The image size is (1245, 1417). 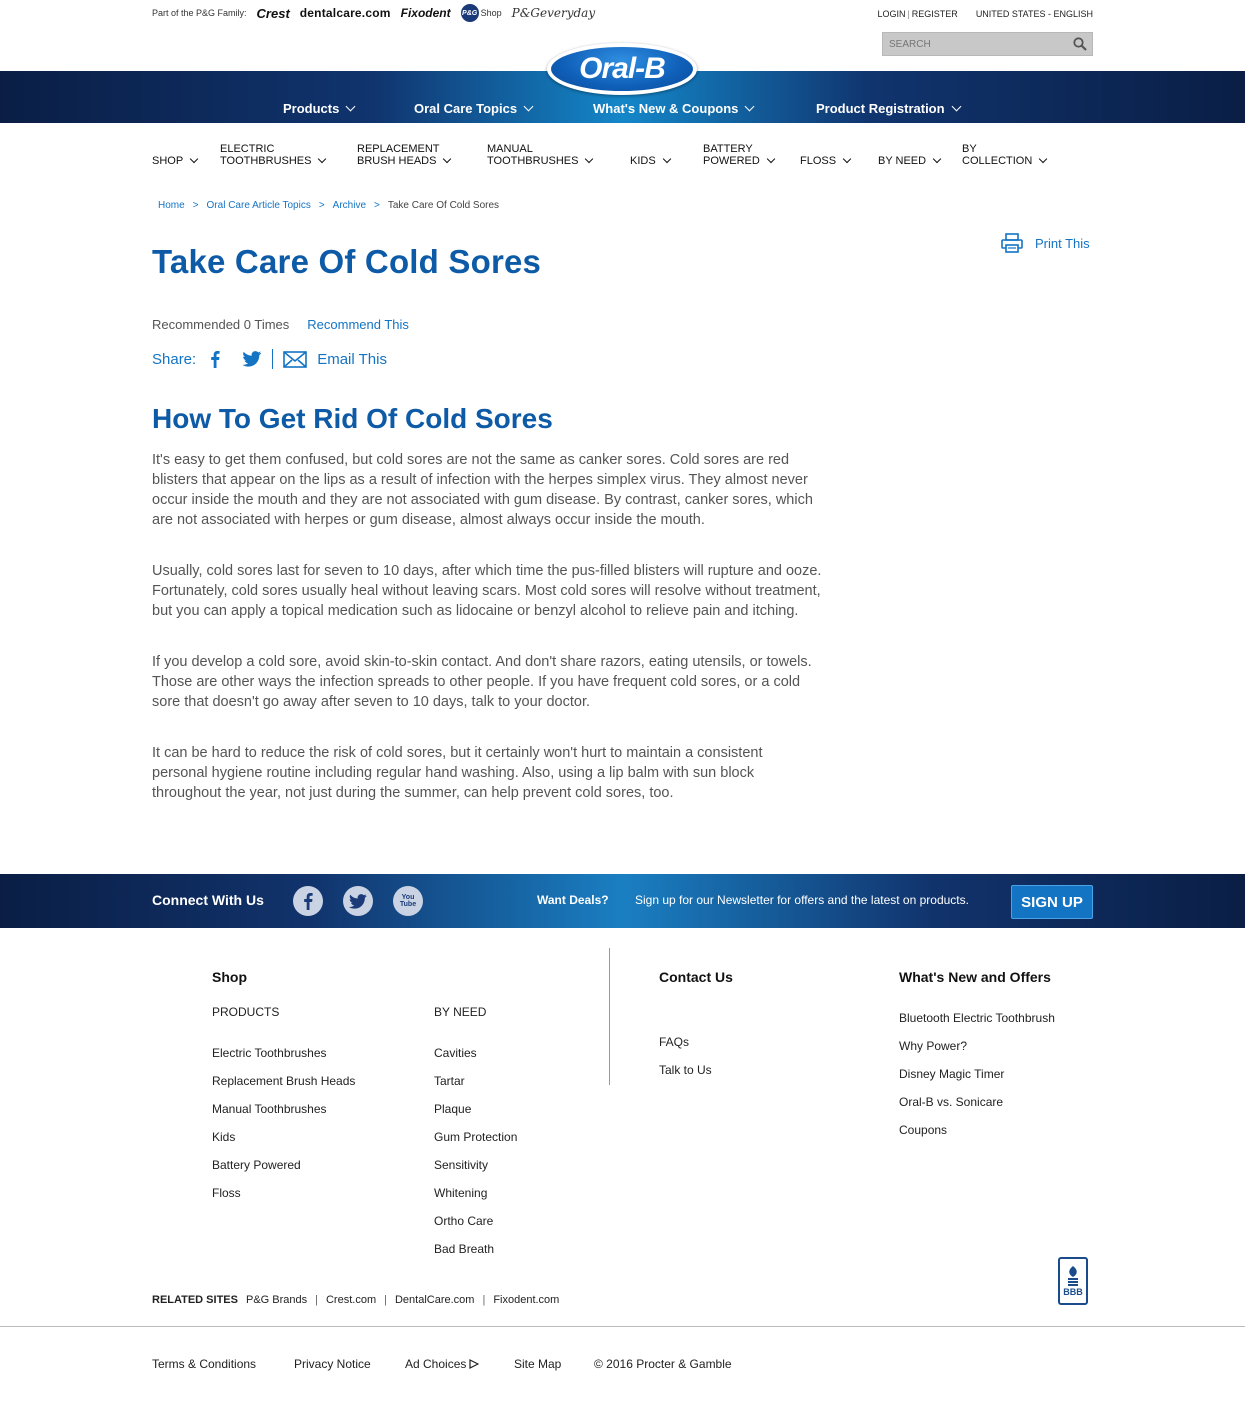 What do you see at coordinates (475, 1200) in the screenshot?
I see `footer-link: Whitening` at bounding box center [475, 1200].